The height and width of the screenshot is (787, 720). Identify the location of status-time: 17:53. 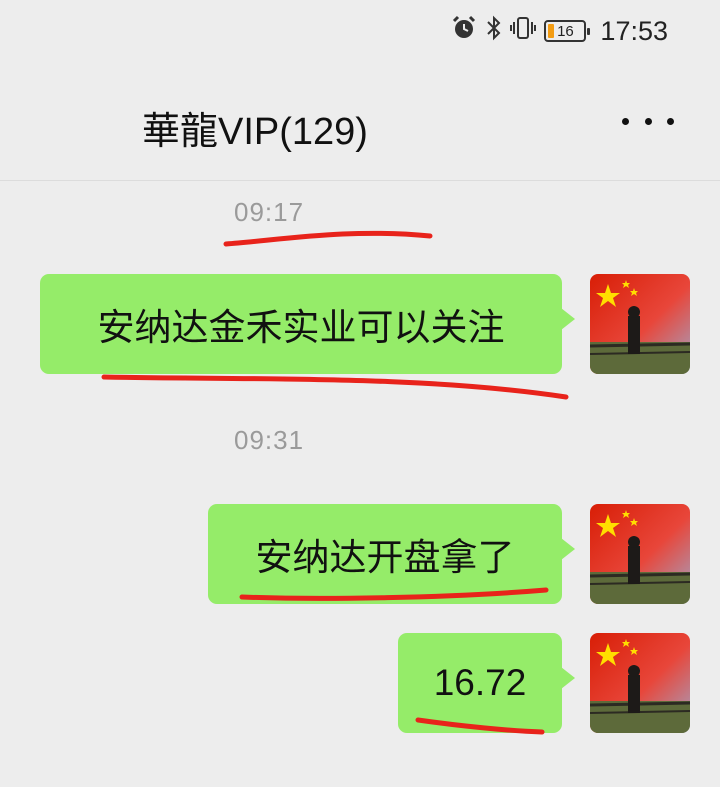
(634, 30).